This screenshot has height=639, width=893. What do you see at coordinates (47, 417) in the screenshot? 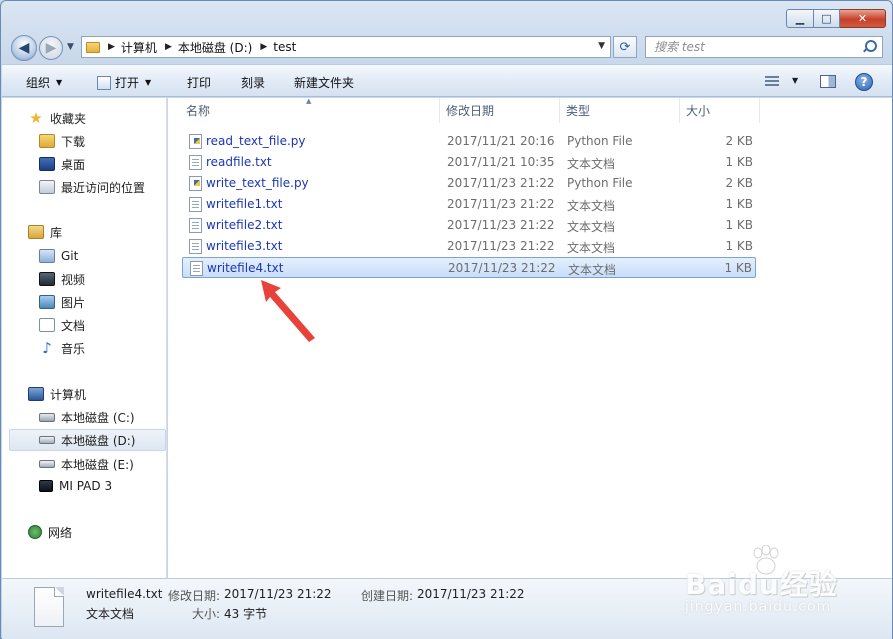
I see `windows-drive-icon` at bounding box center [47, 417].